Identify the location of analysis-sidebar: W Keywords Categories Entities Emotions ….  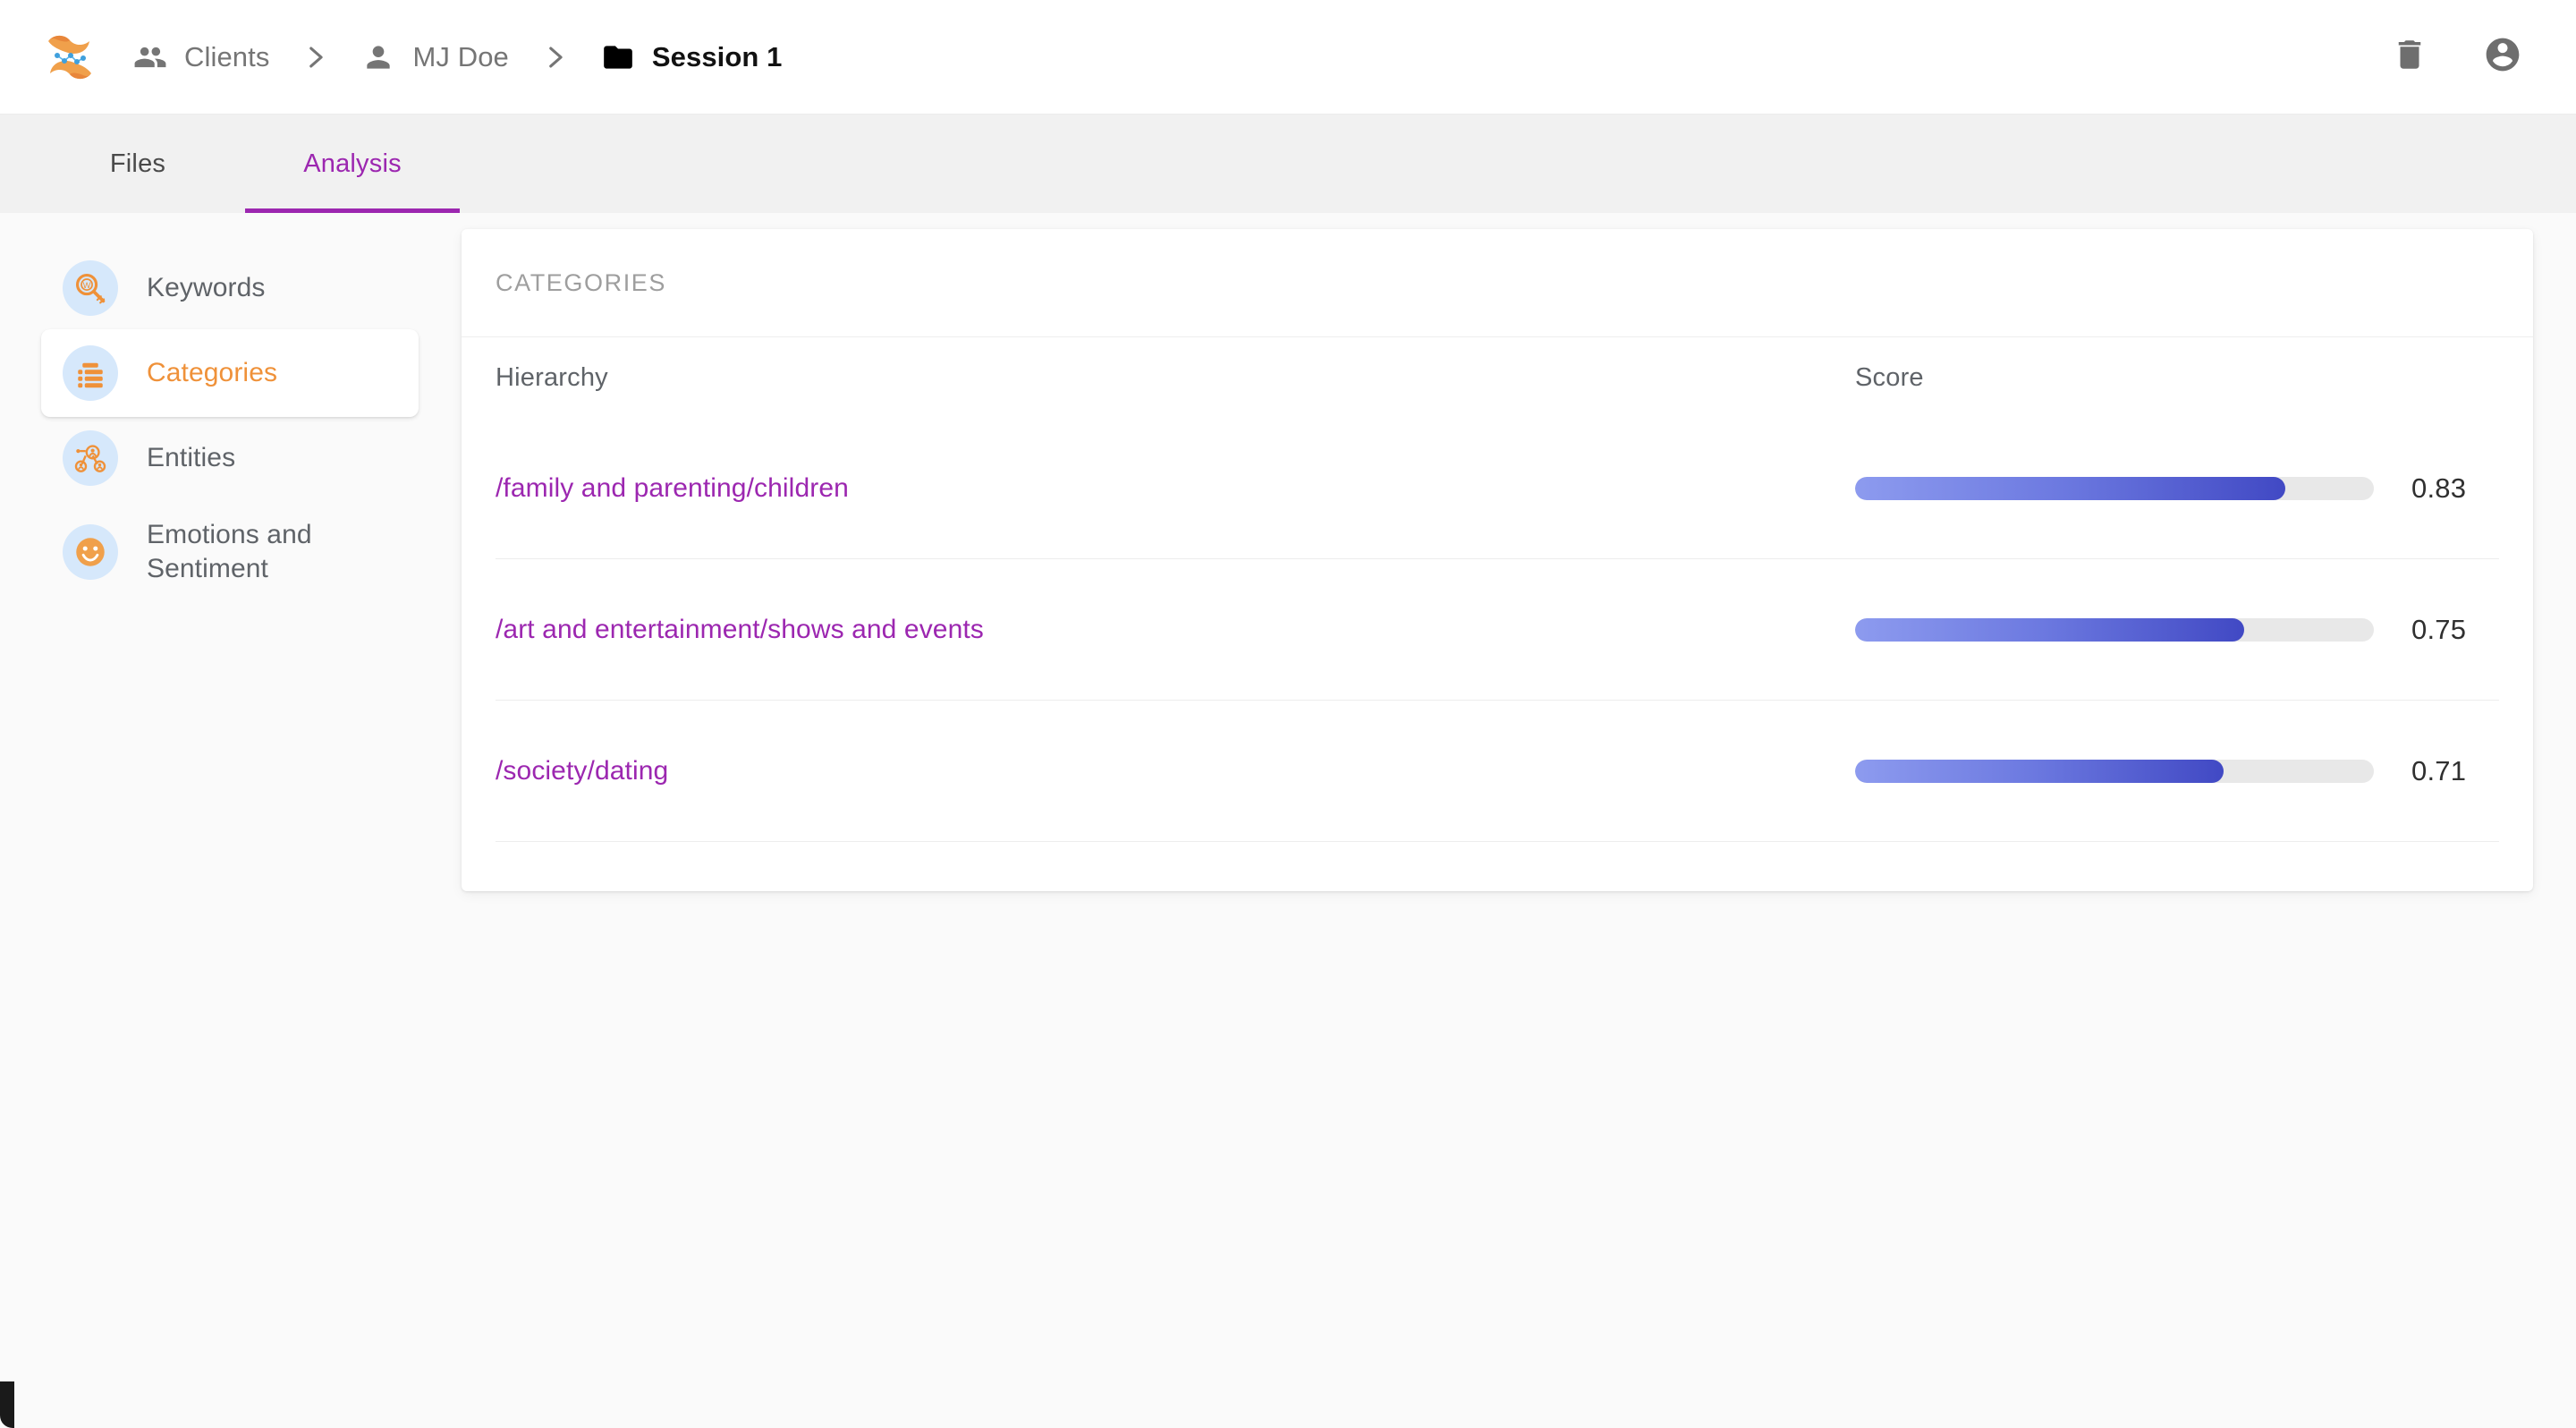
(231, 409).